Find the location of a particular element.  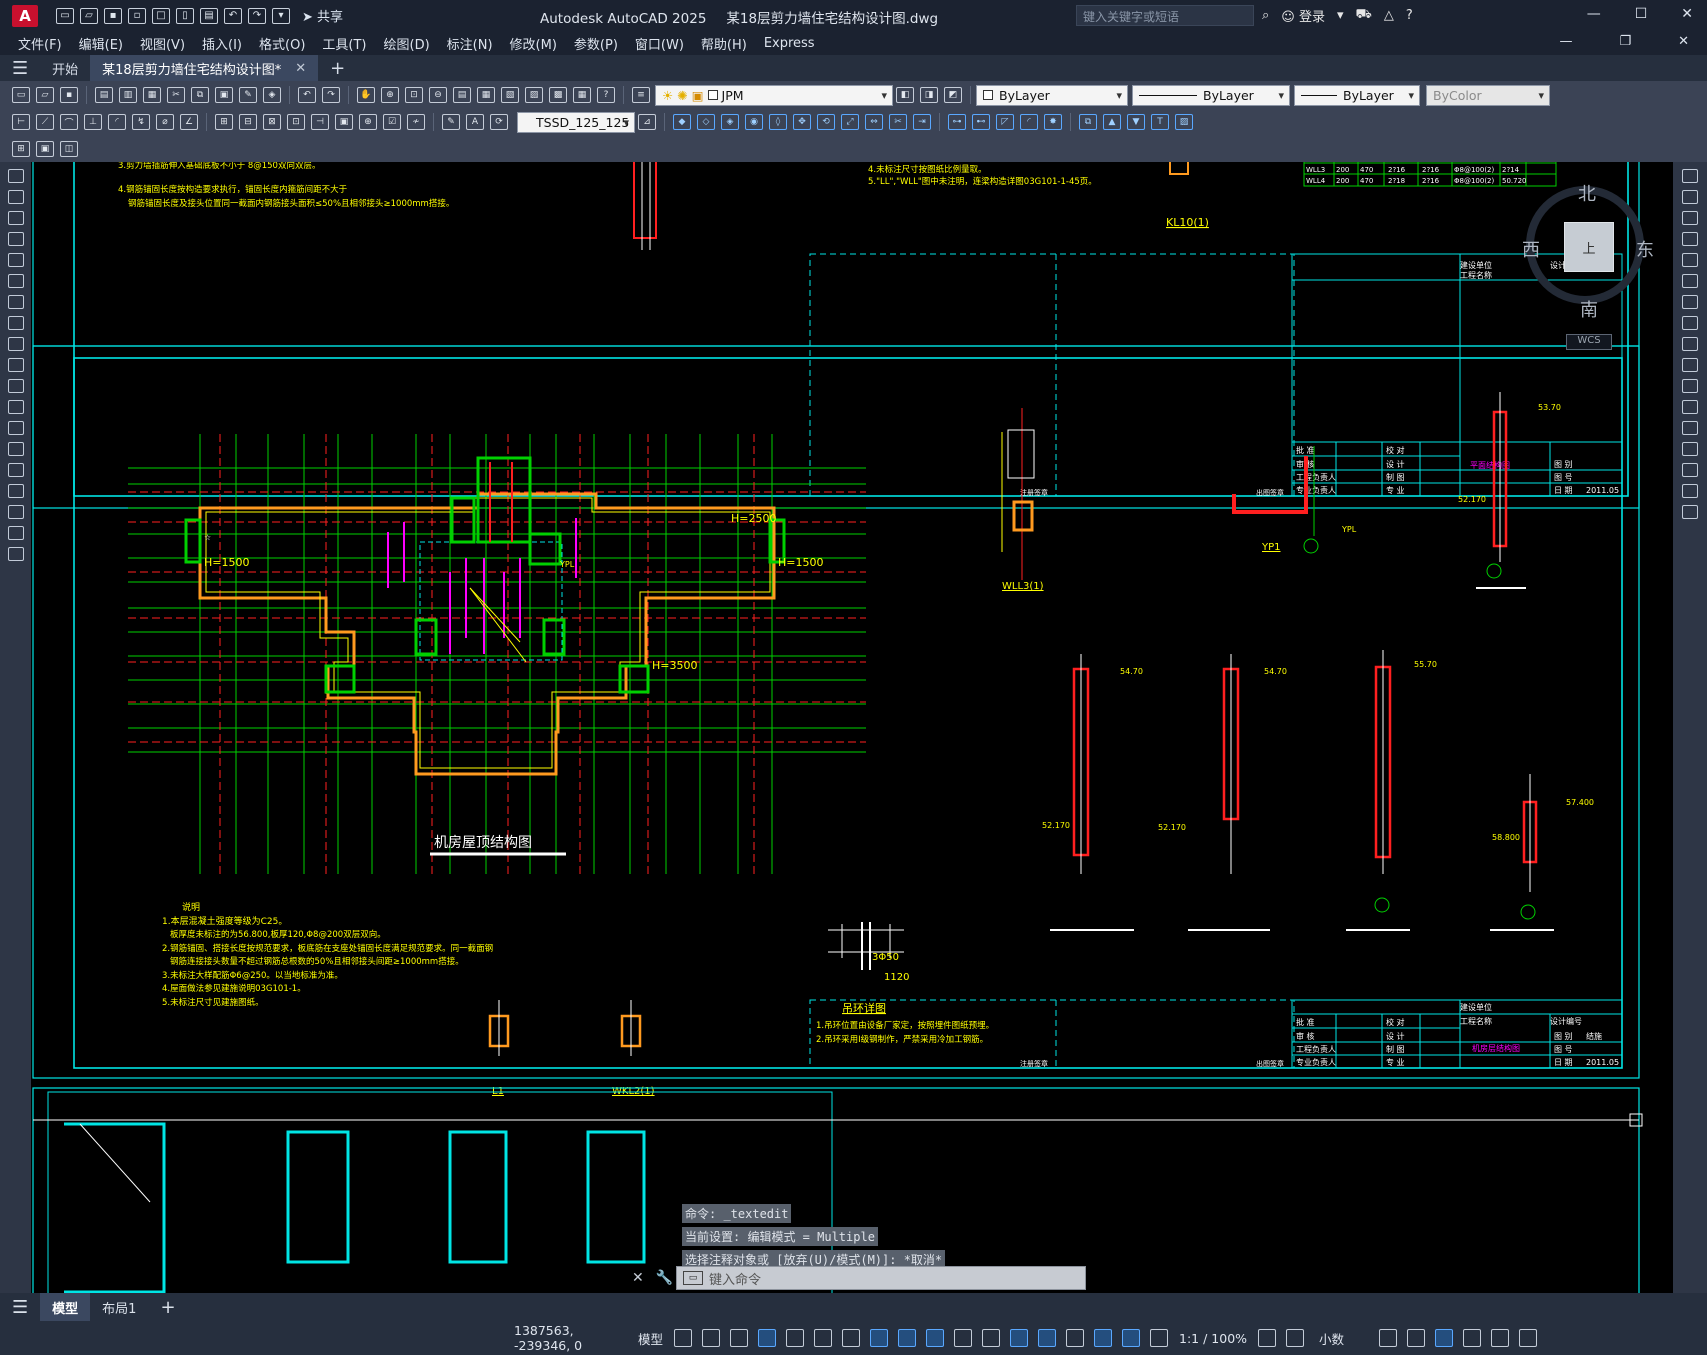

zoom-previous-icon: ⊖ is located at coordinates (438, 95).